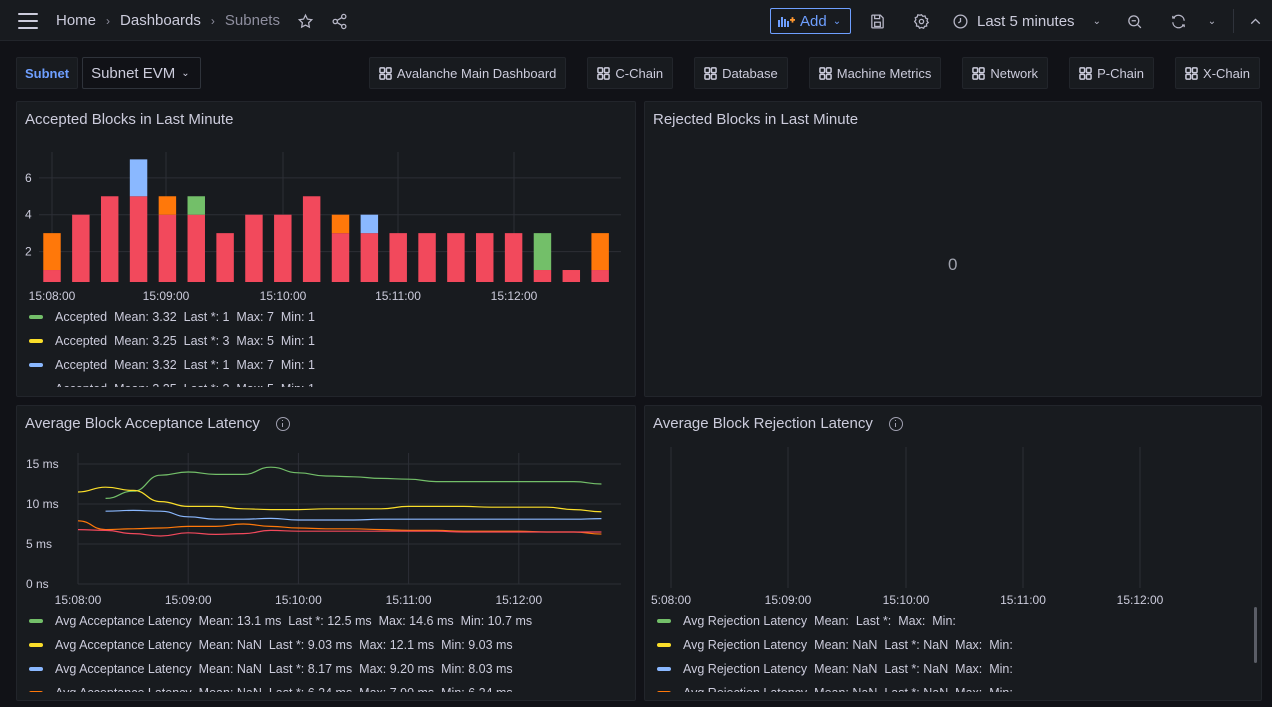  I want to click on zoom-out-icon, so click(1134, 21).